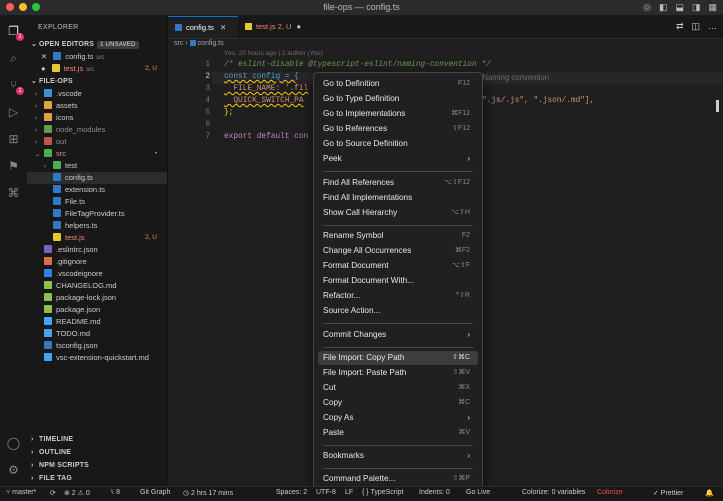 This screenshot has height=501, width=723. Describe the element at coordinates (478, 492) in the screenshot. I see `go-live-status: Go Live` at that location.